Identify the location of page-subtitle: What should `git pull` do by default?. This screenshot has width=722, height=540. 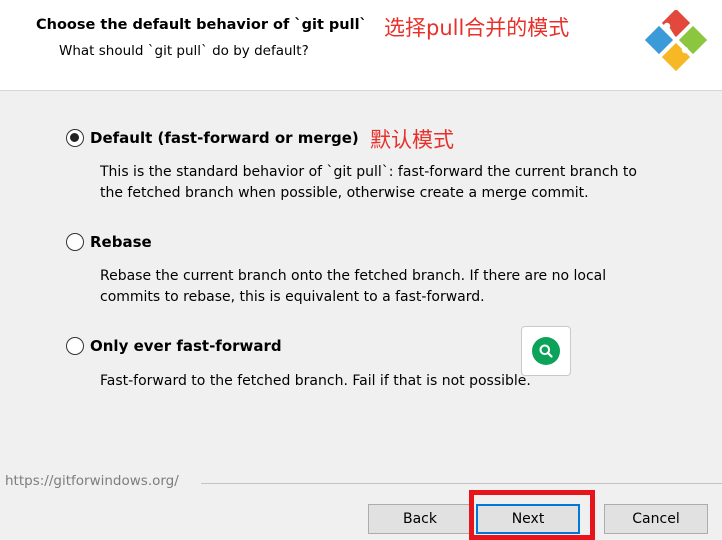
(184, 51).